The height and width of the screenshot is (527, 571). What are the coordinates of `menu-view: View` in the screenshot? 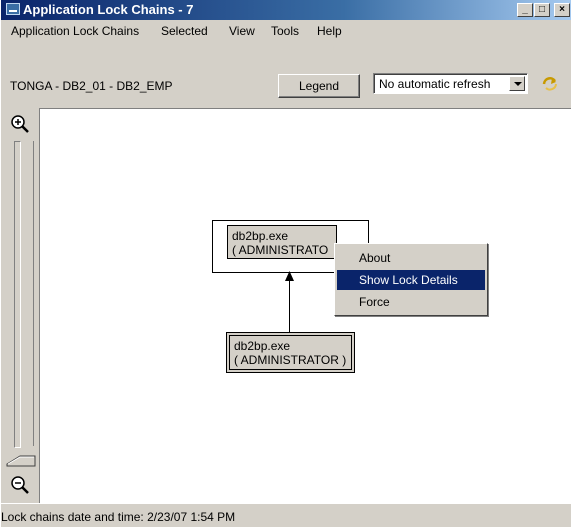 It's located at (242, 31).